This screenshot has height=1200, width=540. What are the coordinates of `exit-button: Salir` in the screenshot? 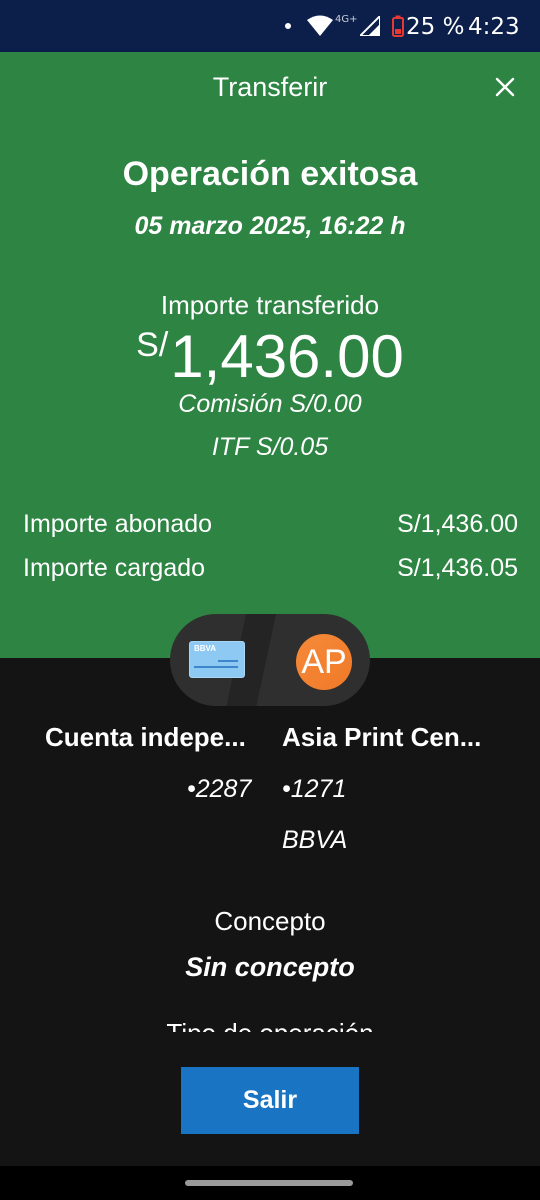 It's located at (270, 1100).